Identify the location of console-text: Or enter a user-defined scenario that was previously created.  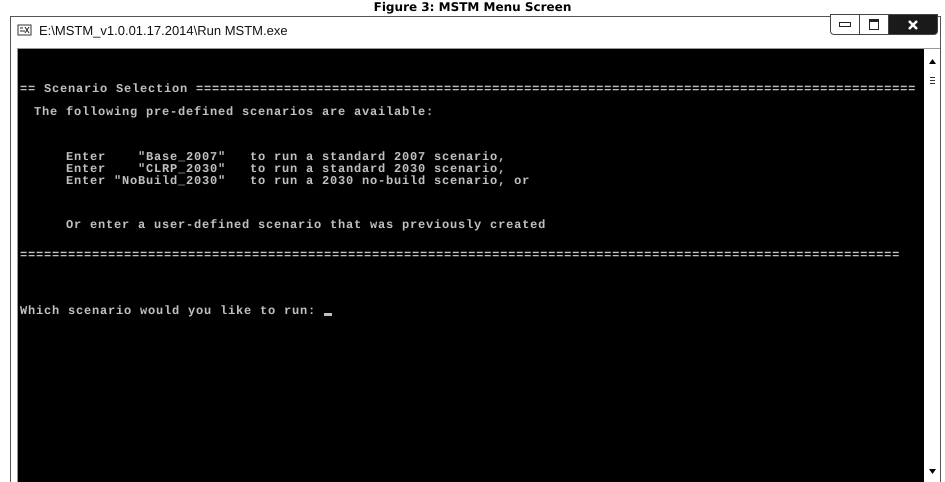
(306, 225).